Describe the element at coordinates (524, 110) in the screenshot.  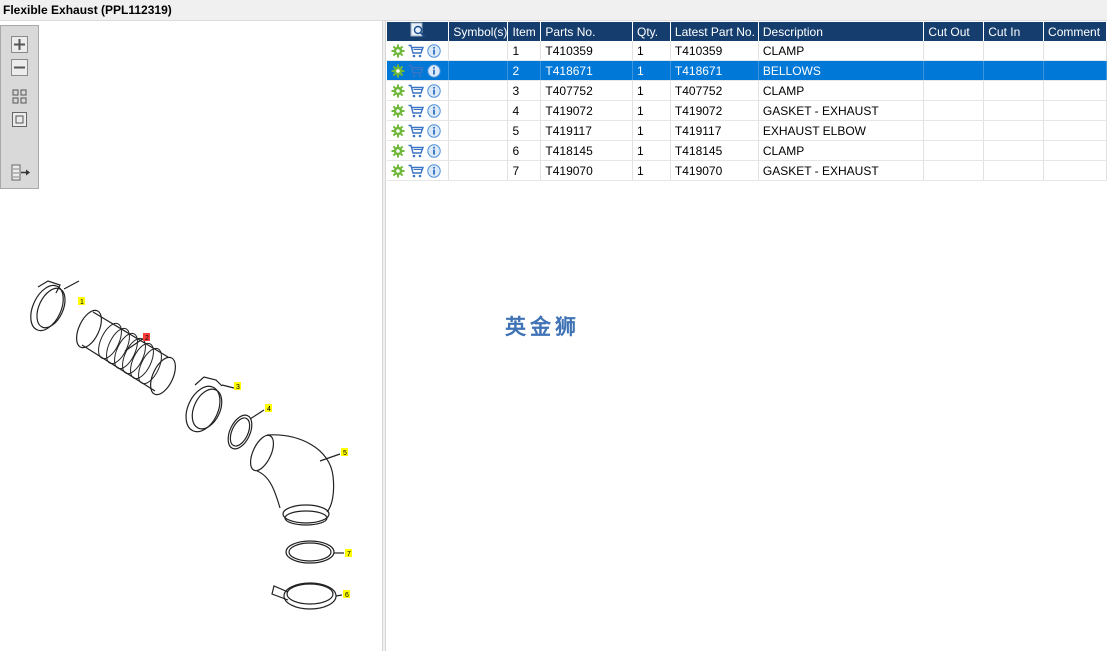
I see `item-cell: 4` at that location.